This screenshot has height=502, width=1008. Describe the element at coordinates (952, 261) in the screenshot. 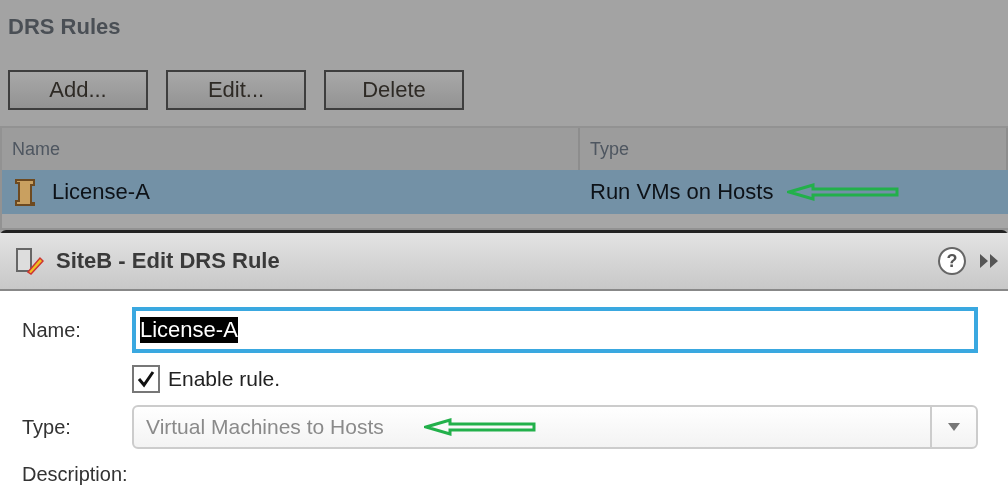

I see `help-button: ?` at that location.